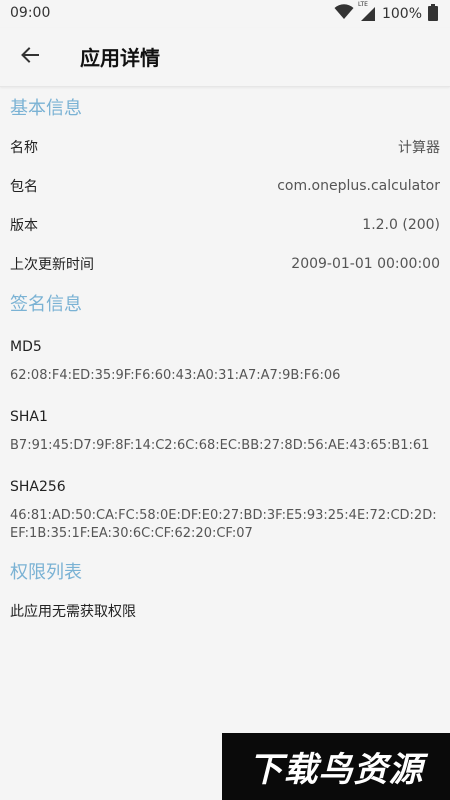  Describe the element at coordinates (26, 347) in the screenshot. I see `signature-label: MD5` at that location.